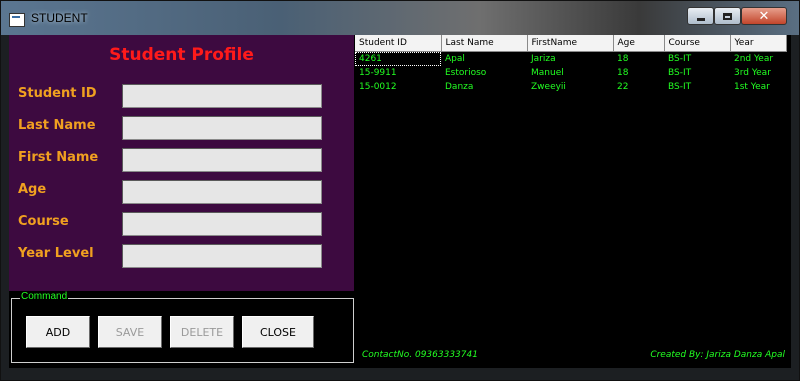 This screenshot has height=381, width=800. Describe the element at coordinates (484, 73) in the screenshot. I see `table-cell: Estorioso` at that location.